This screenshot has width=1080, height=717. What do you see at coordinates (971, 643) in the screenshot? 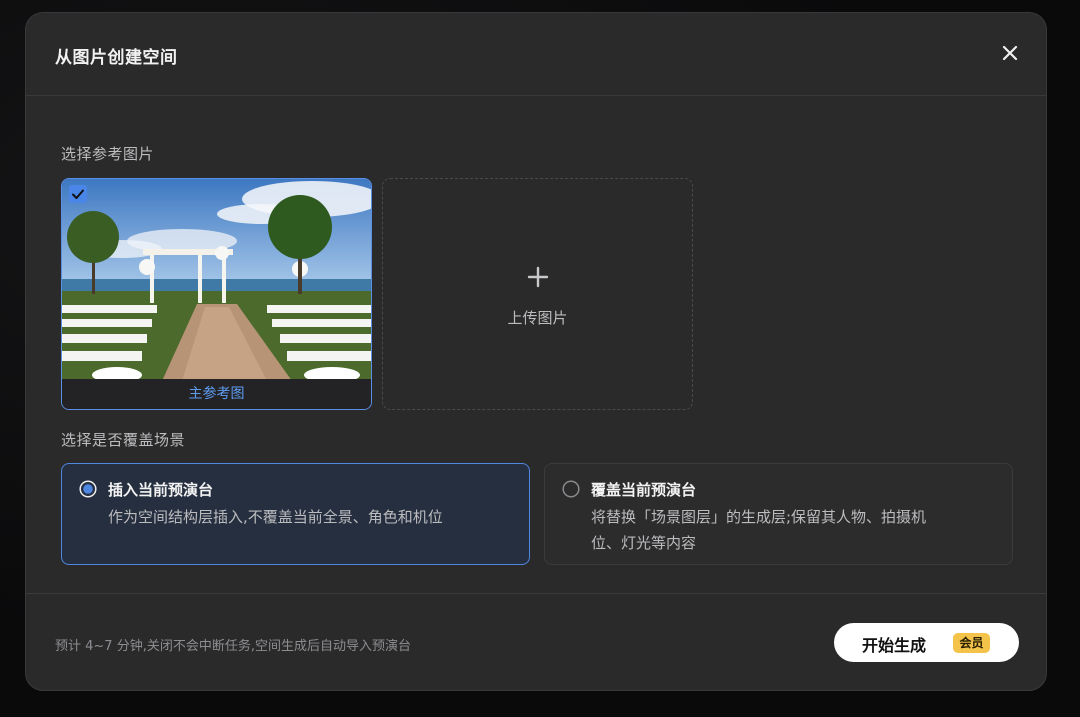
I see `vip-badge: 会员` at bounding box center [971, 643].